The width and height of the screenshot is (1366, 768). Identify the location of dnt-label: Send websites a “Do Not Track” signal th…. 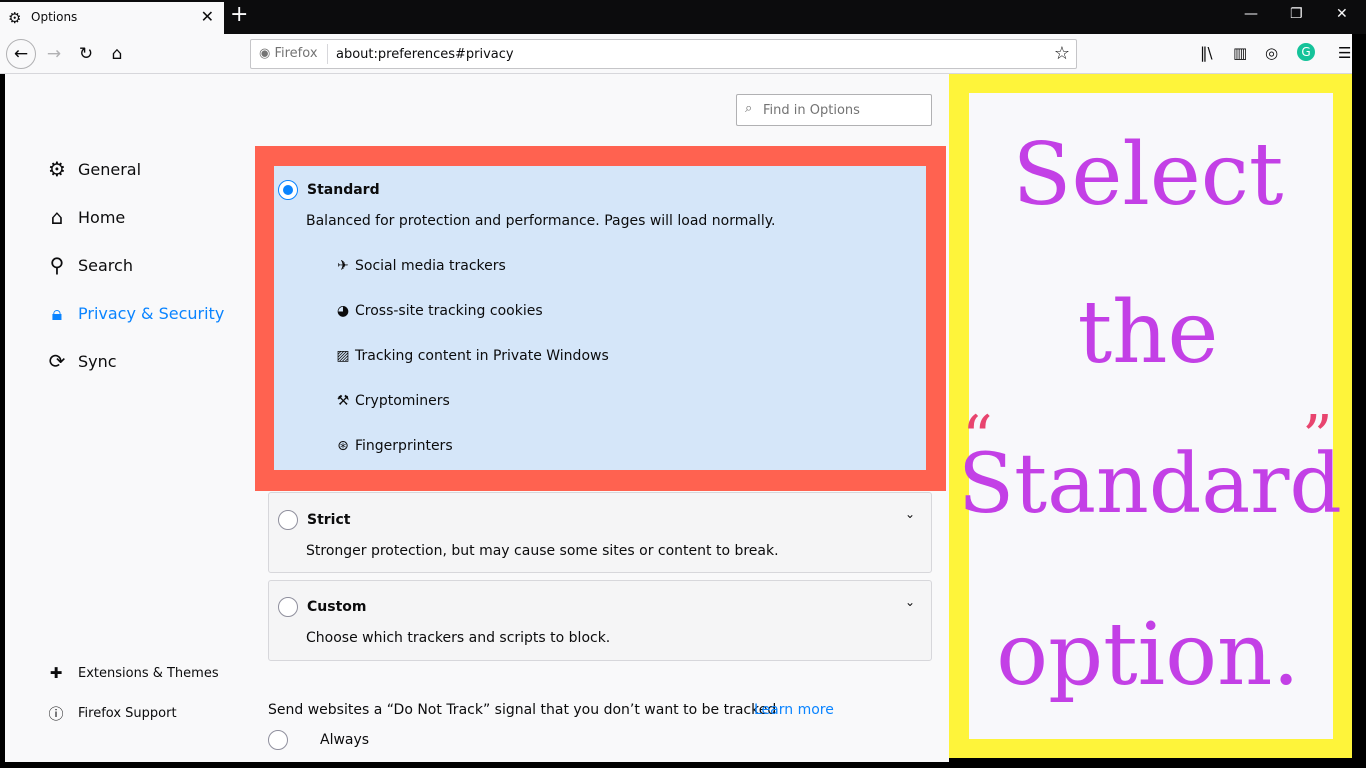
(522, 710).